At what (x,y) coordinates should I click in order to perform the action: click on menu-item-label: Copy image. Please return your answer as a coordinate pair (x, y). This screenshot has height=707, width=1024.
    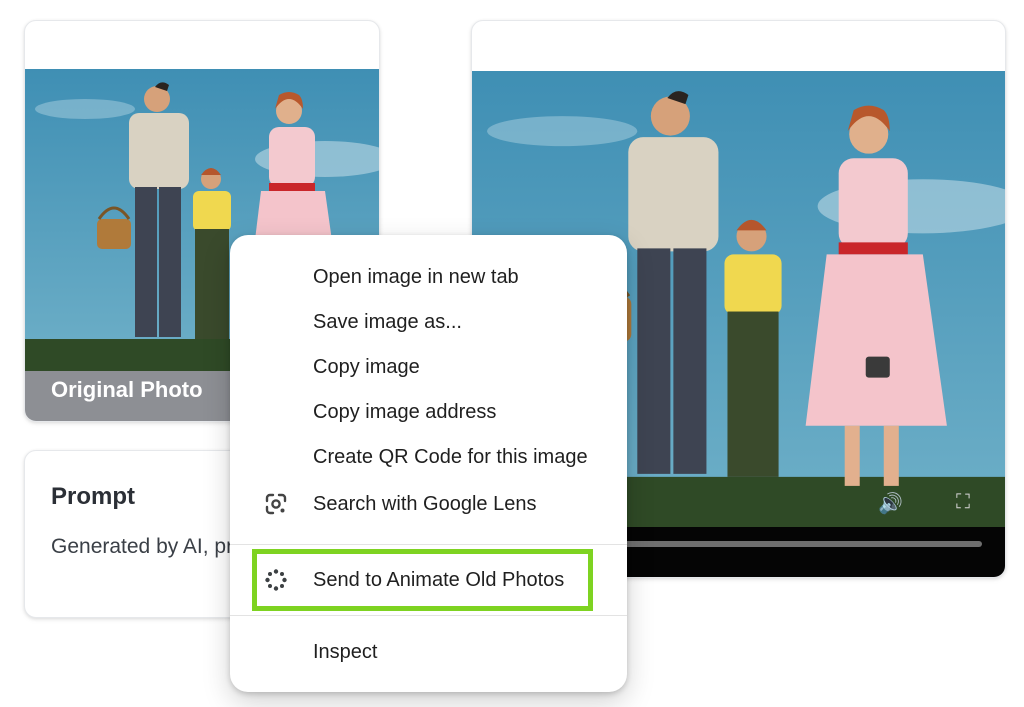
    Looking at the image, I should click on (366, 367).